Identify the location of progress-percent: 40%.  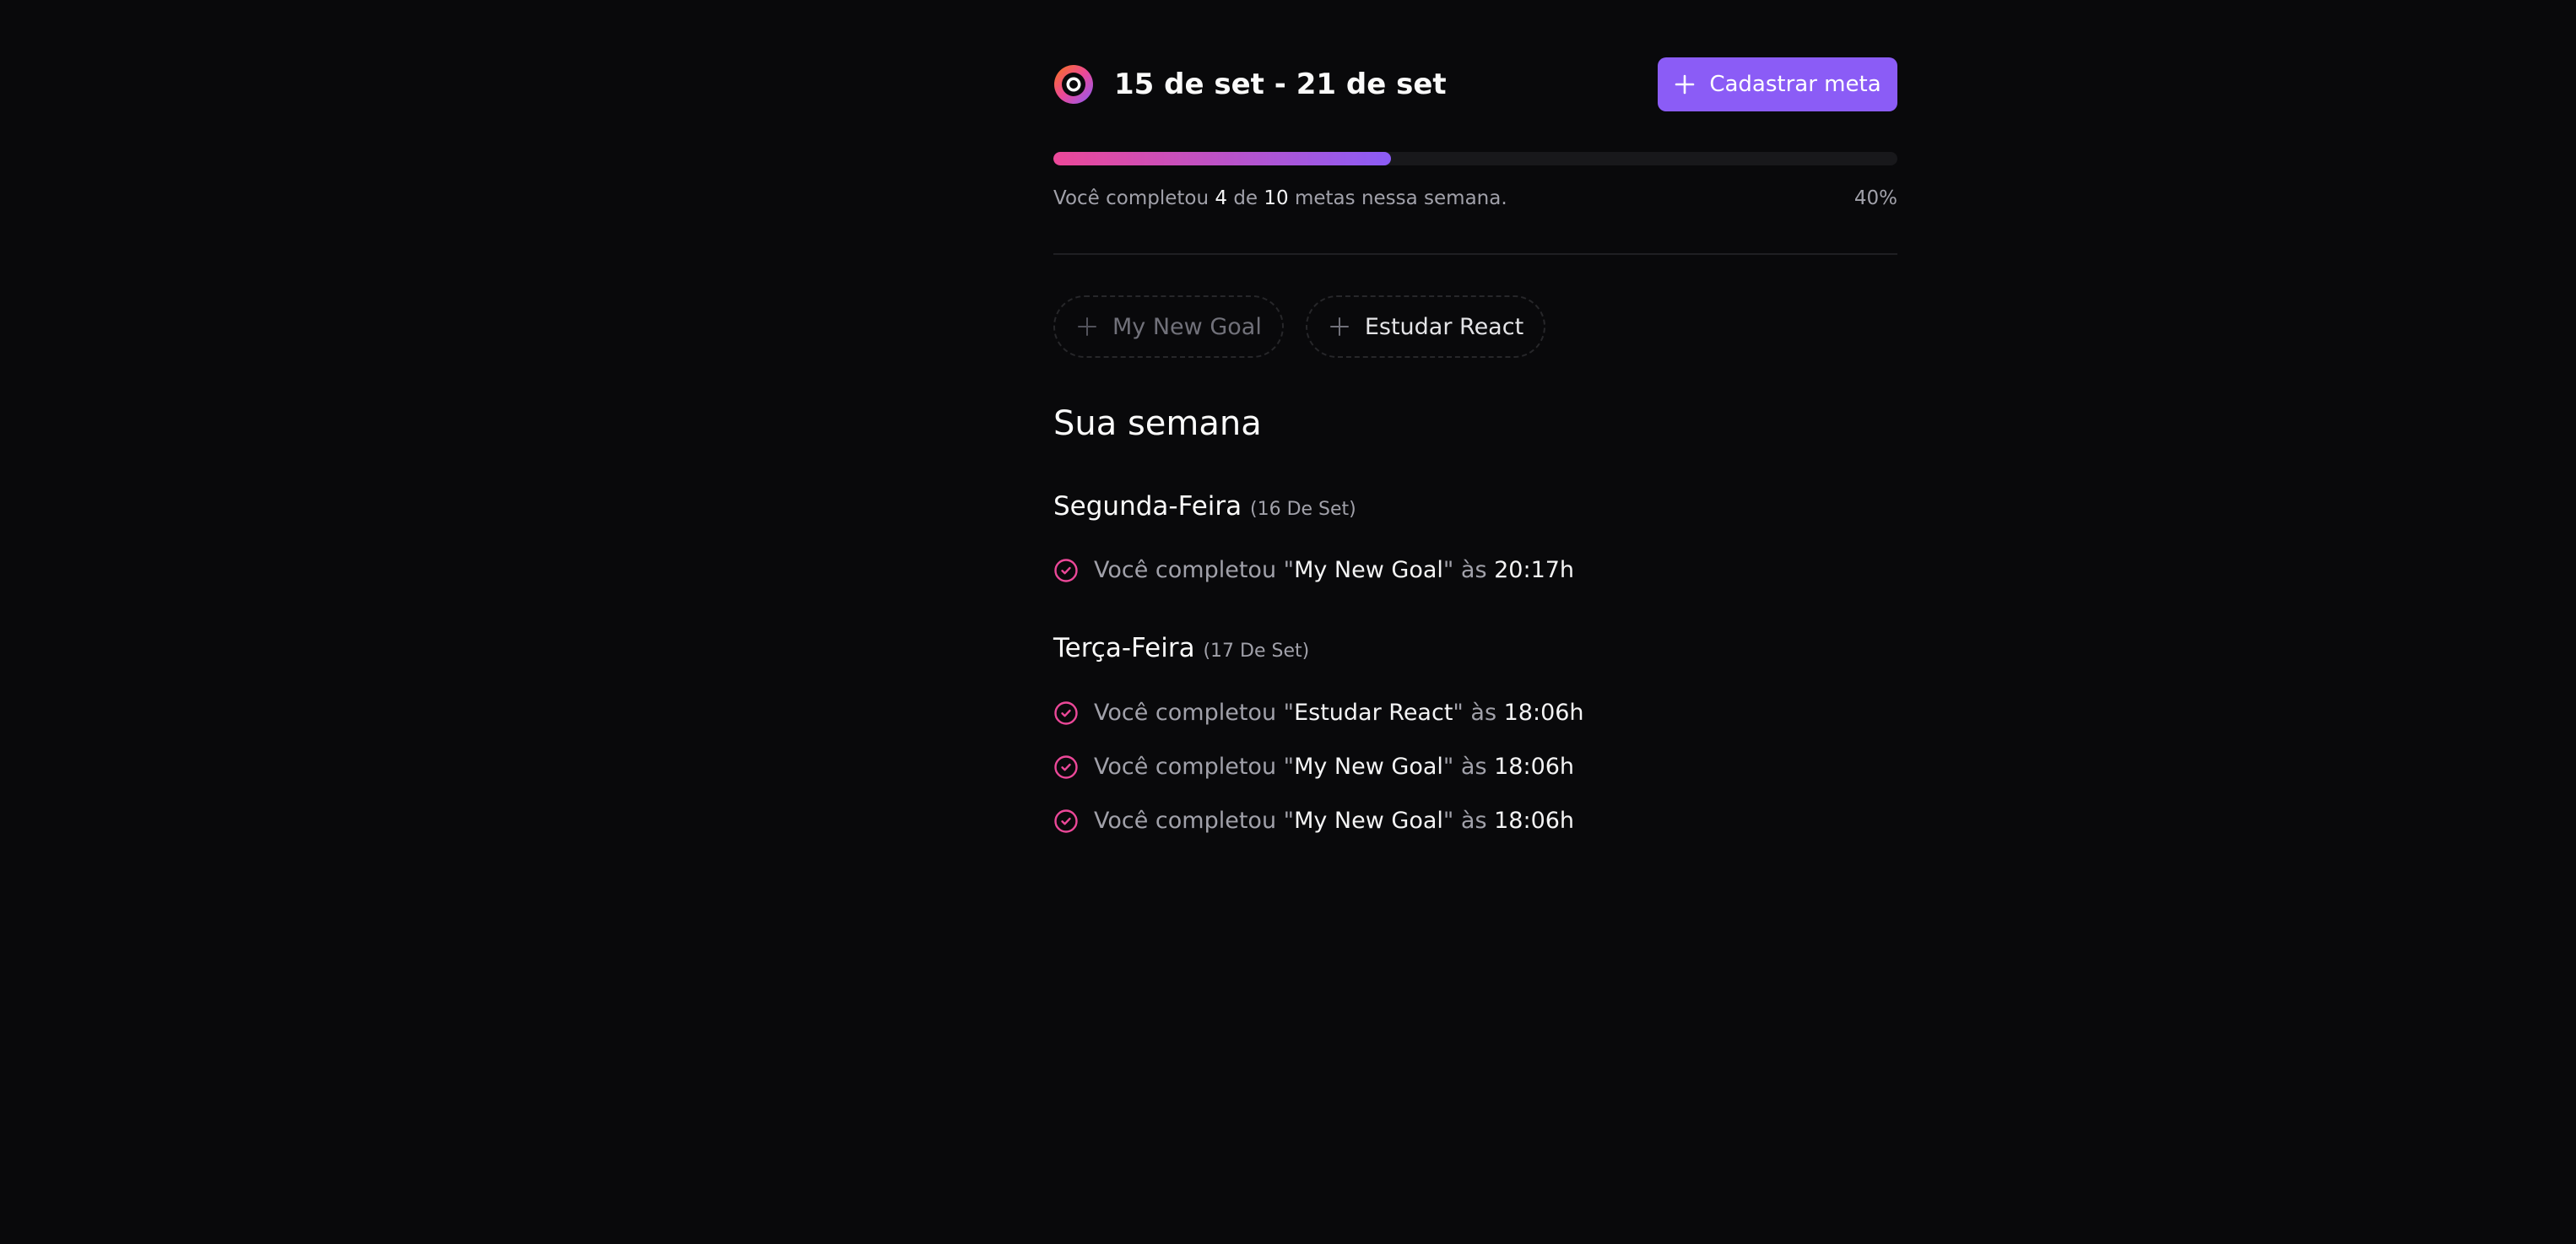
(1875, 198).